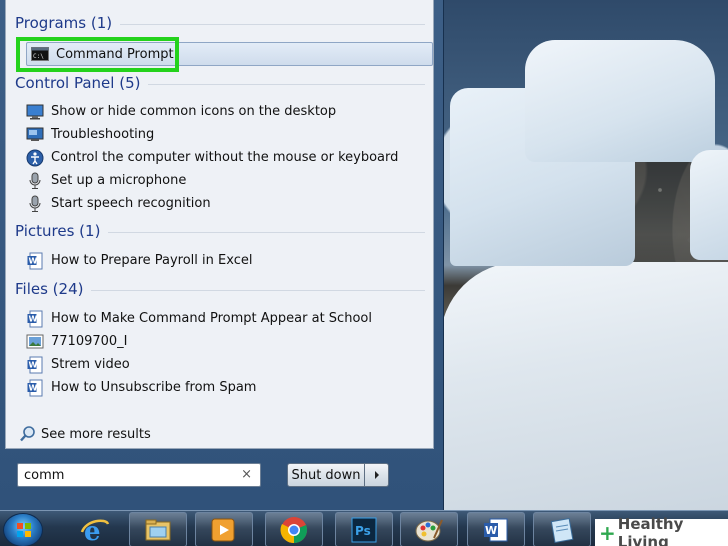  I want to click on troubleshoot-icon, so click(35, 135).